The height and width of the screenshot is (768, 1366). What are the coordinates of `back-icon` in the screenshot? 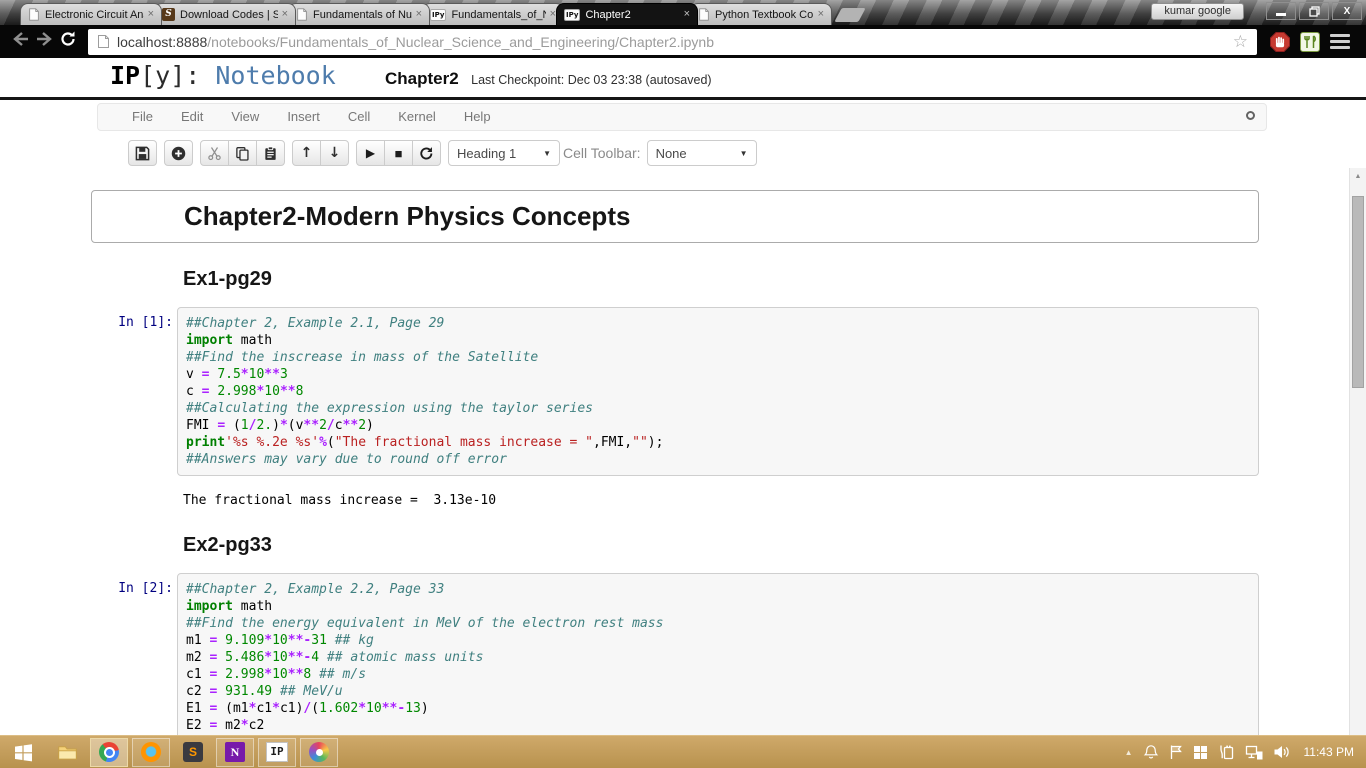 It's located at (20, 39).